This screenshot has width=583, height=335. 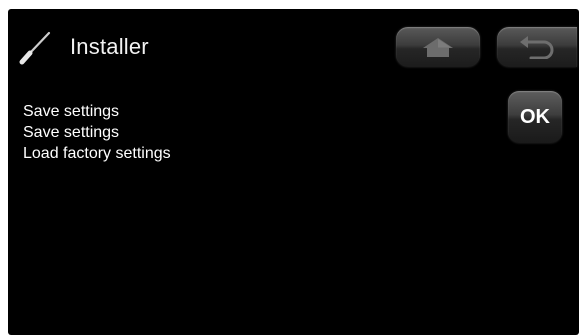 I want to click on screwdriver-icon, so click(x=35, y=48).